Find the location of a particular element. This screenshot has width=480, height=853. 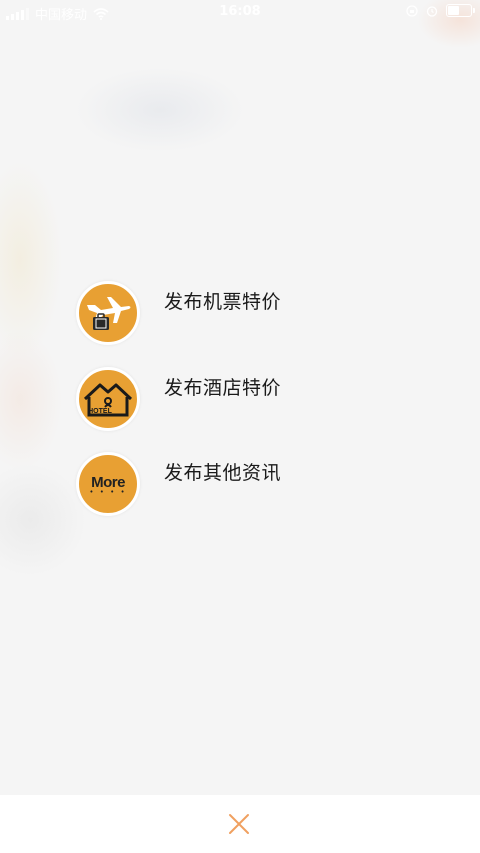

orientation-lock-icon is located at coordinates (412, 10).